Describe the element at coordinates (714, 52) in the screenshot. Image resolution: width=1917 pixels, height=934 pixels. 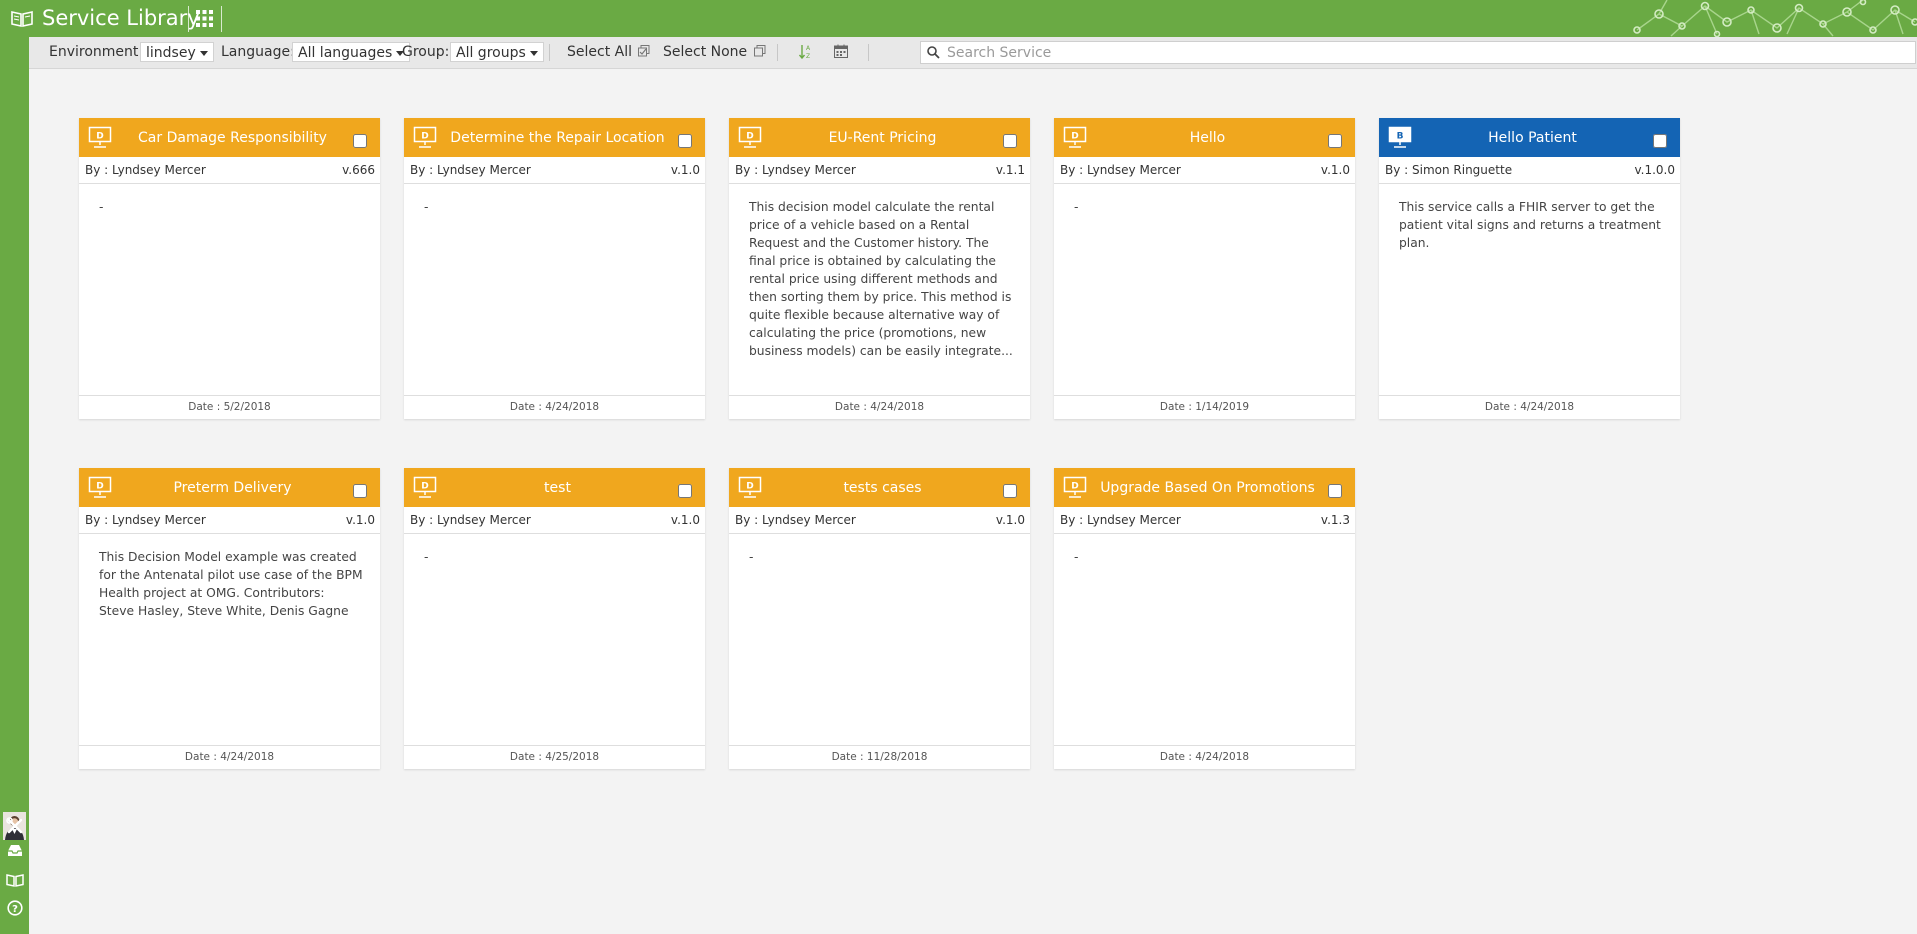
I see `select-none-button: Select None` at that location.